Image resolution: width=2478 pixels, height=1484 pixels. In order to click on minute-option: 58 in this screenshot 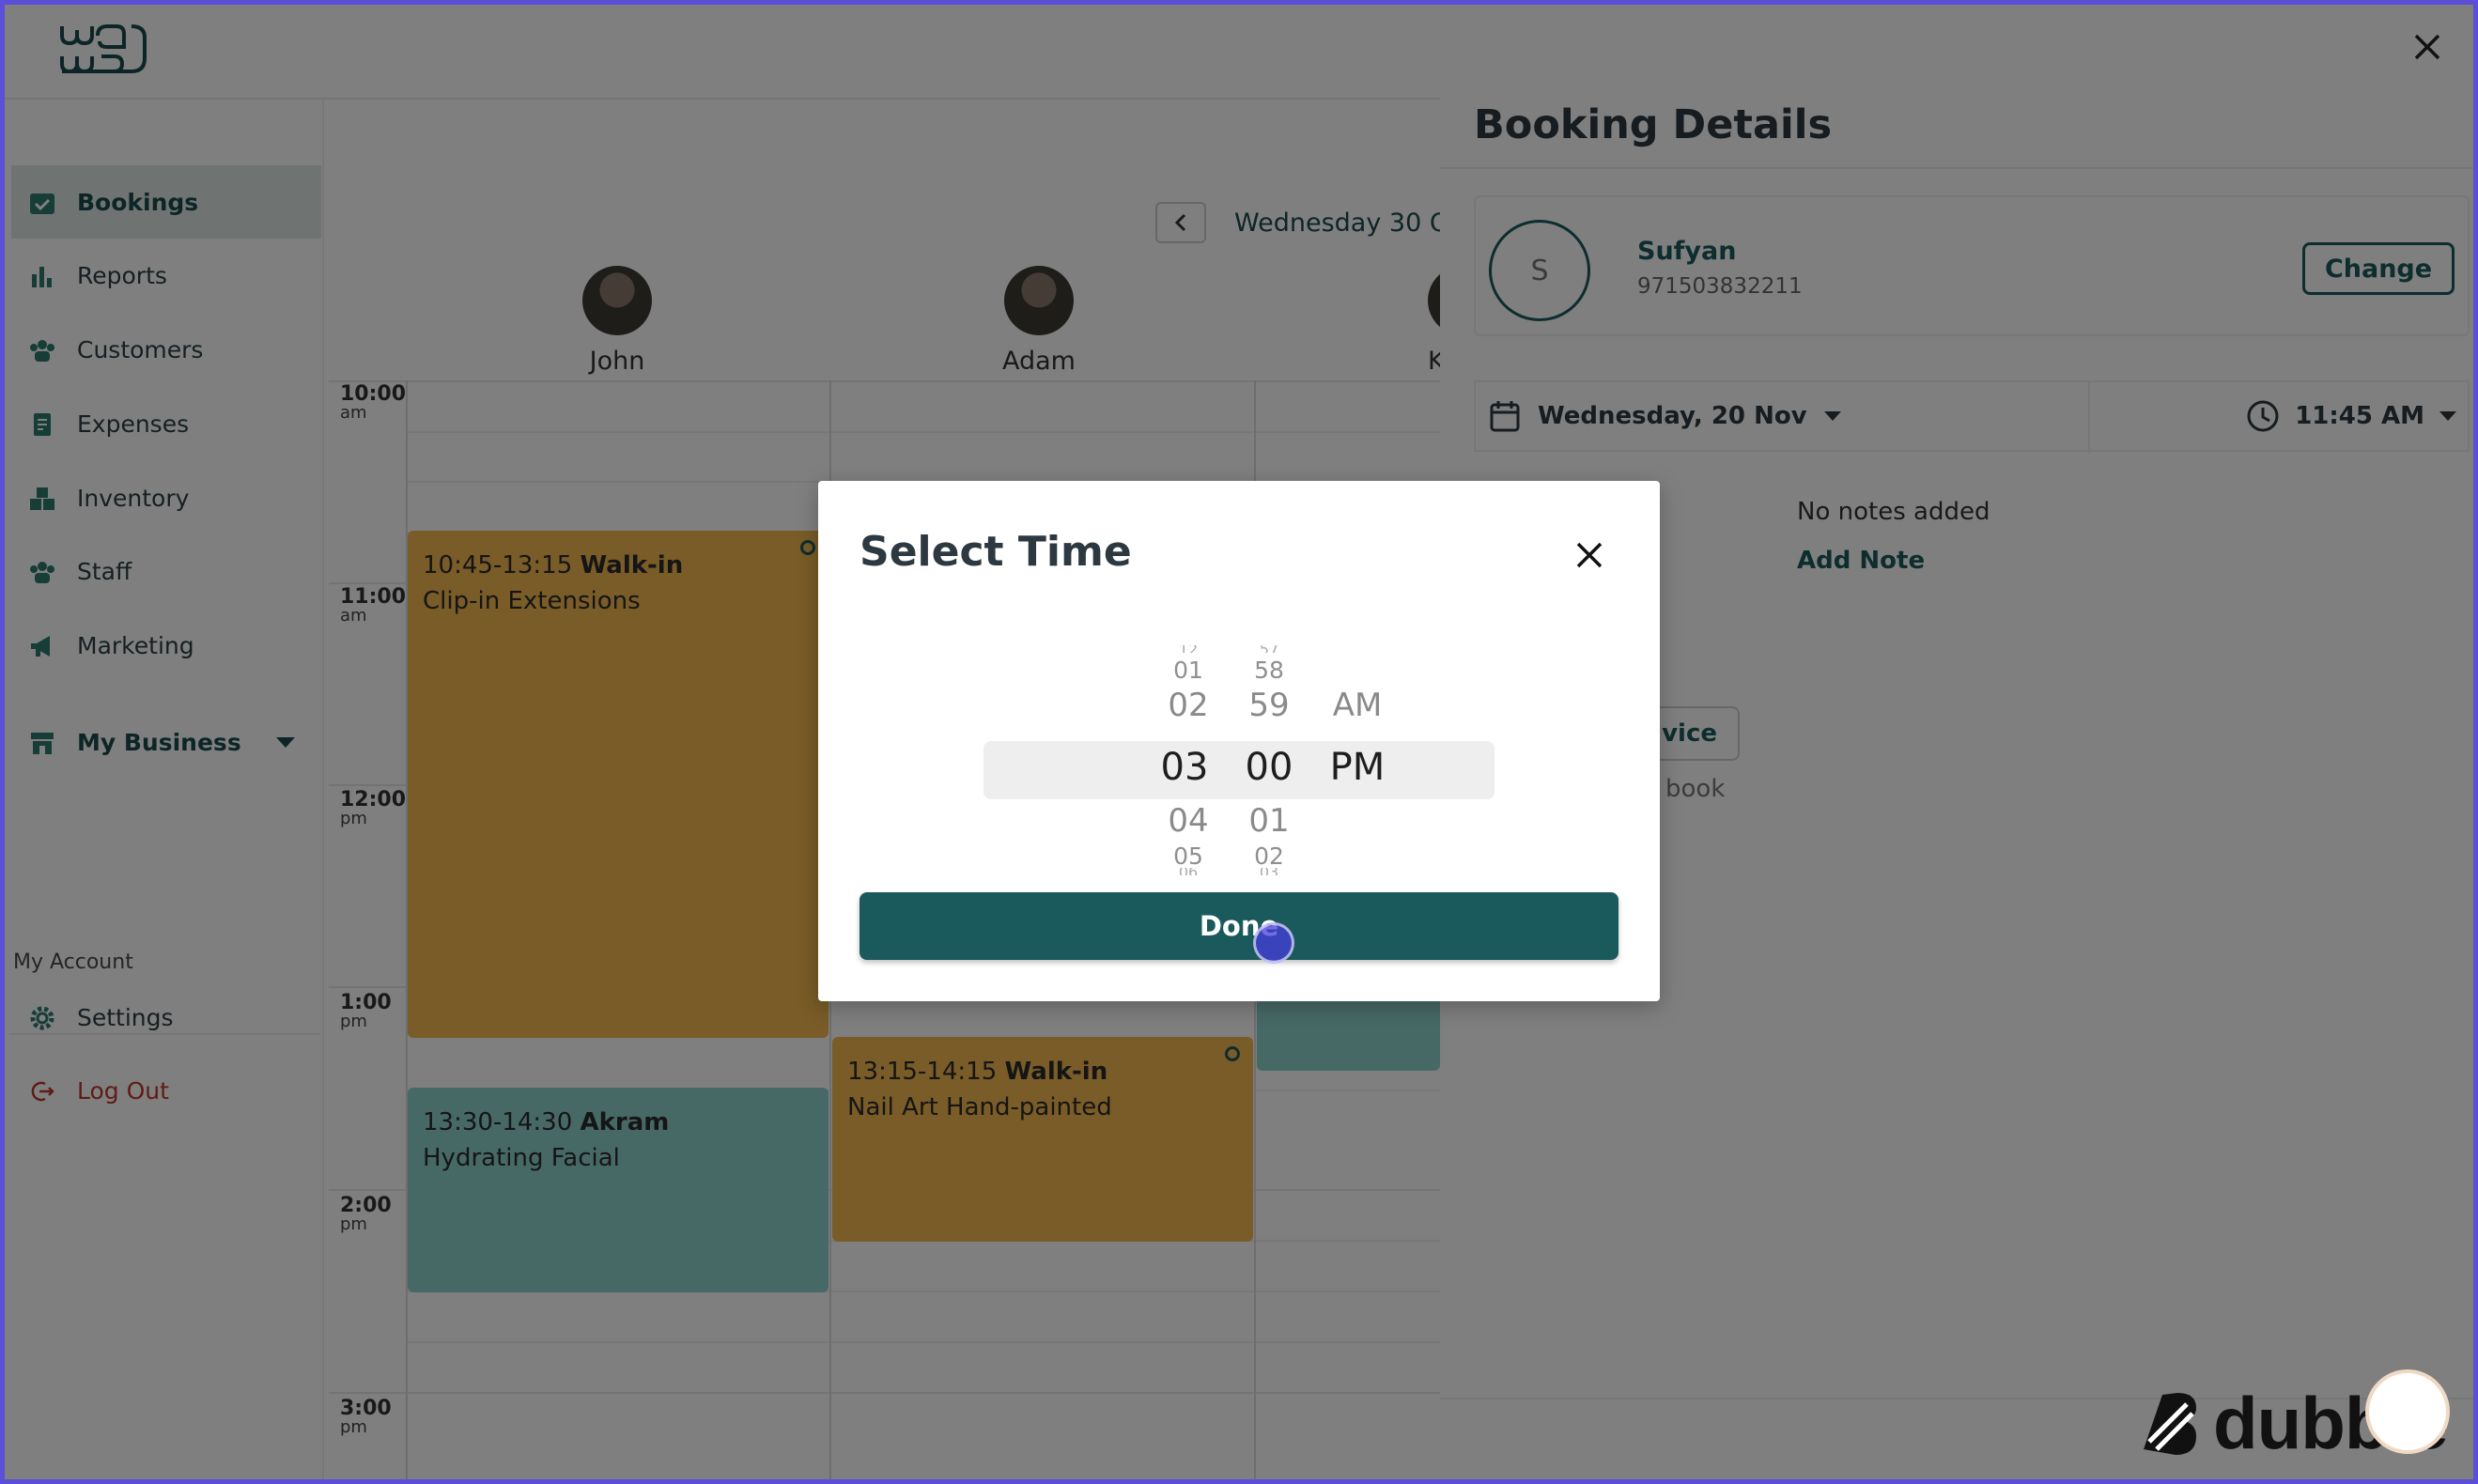, I will do `click(1269, 671)`.